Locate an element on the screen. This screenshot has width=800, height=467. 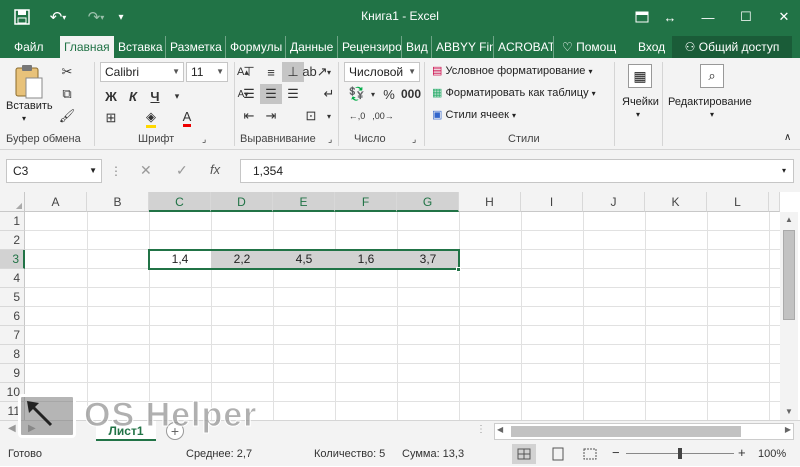
row-header: 9 is located at coordinates (12, 373).